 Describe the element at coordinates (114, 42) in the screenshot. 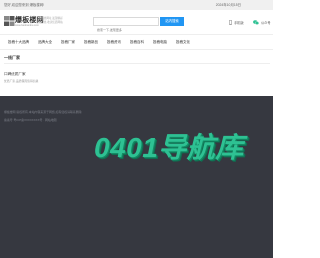

I see `nav-item-news: 投稿资讯` at that location.